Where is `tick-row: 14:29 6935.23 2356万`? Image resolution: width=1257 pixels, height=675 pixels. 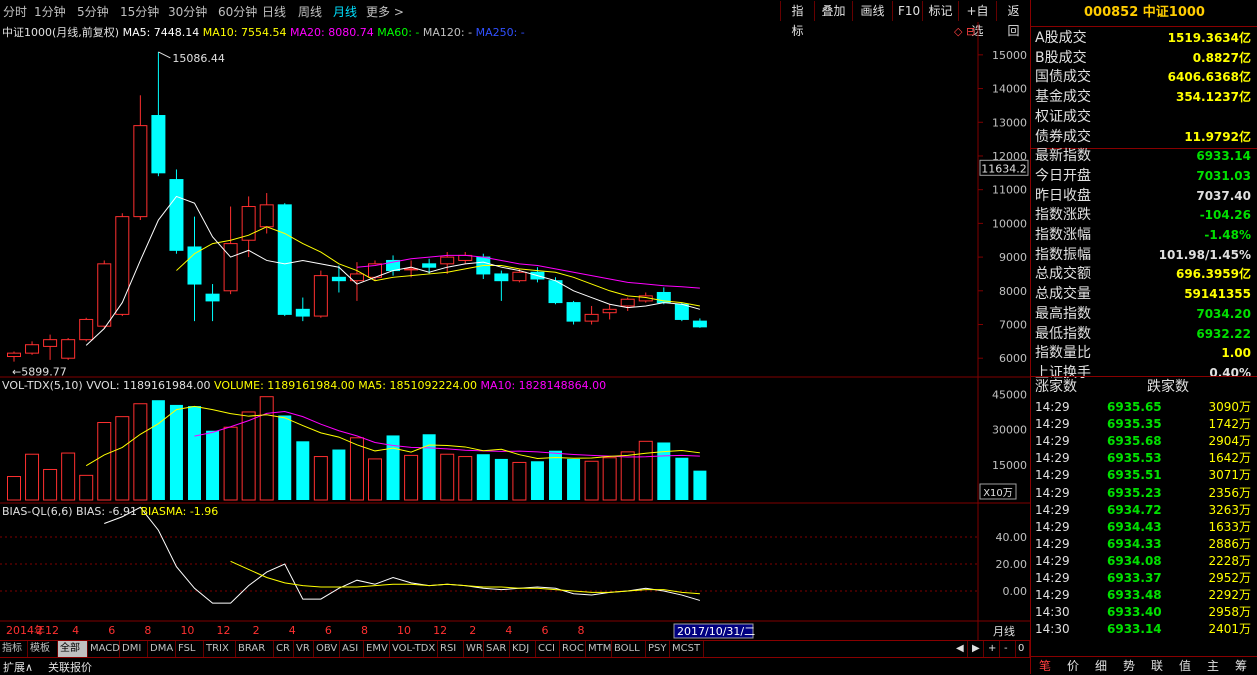 tick-row: 14:29 6935.23 2356万 is located at coordinates (1144, 493).